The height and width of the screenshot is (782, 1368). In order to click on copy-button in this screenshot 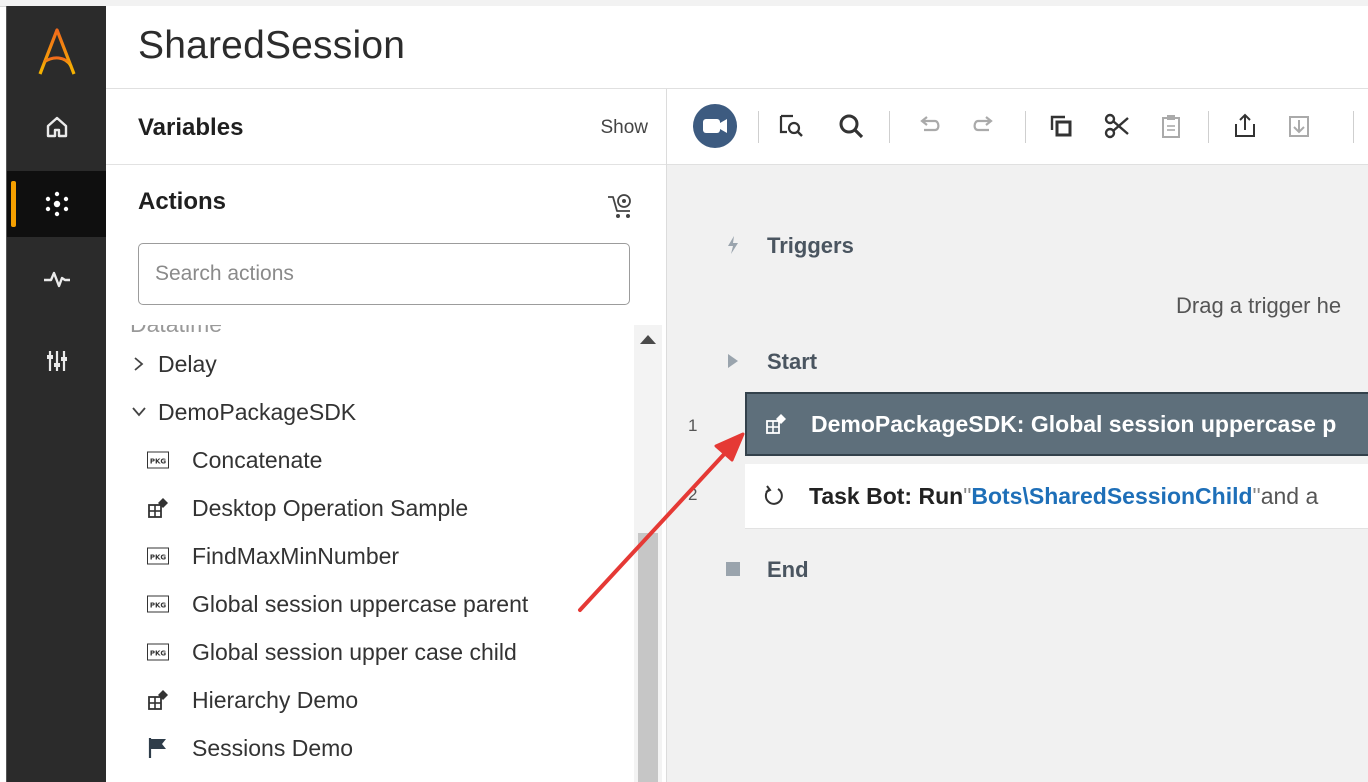, I will do `click(1061, 126)`.